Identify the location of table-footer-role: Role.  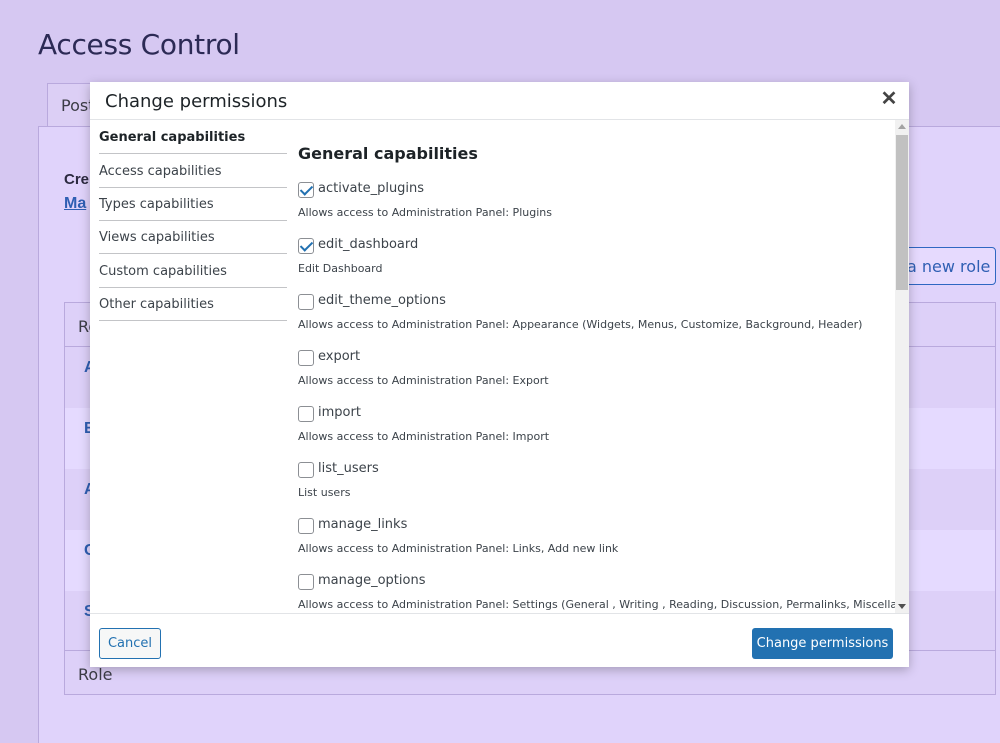
(95, 674).